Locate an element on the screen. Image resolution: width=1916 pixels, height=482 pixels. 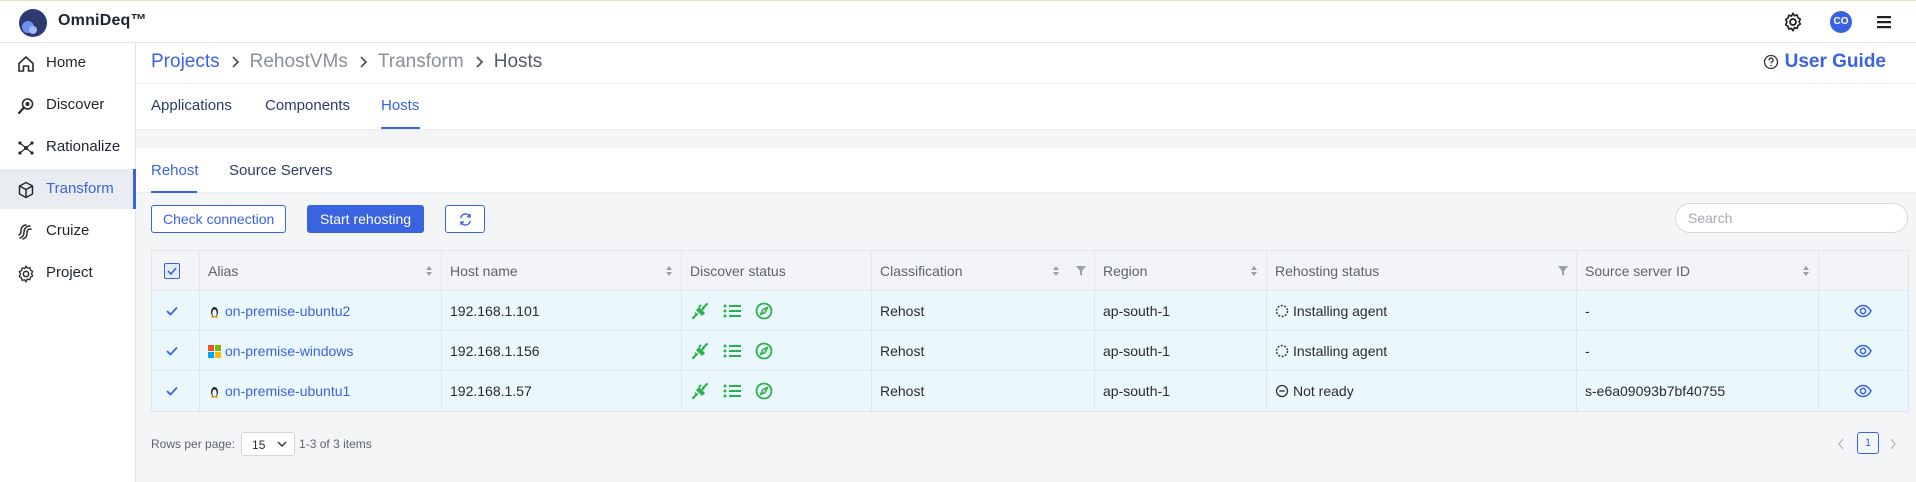
sidebar-item-cruize: Cruize is located at coordinates (68, 231).